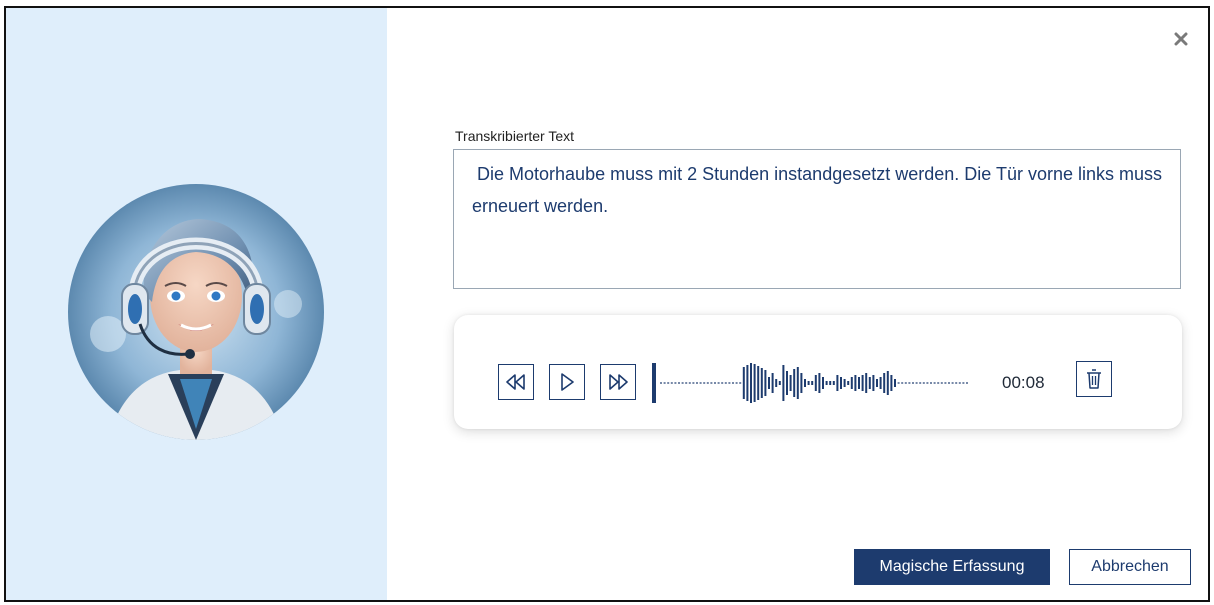 The height and width of the screenshot is (605, 1214). I want to click on fast-forward-button, so click(618, 382).